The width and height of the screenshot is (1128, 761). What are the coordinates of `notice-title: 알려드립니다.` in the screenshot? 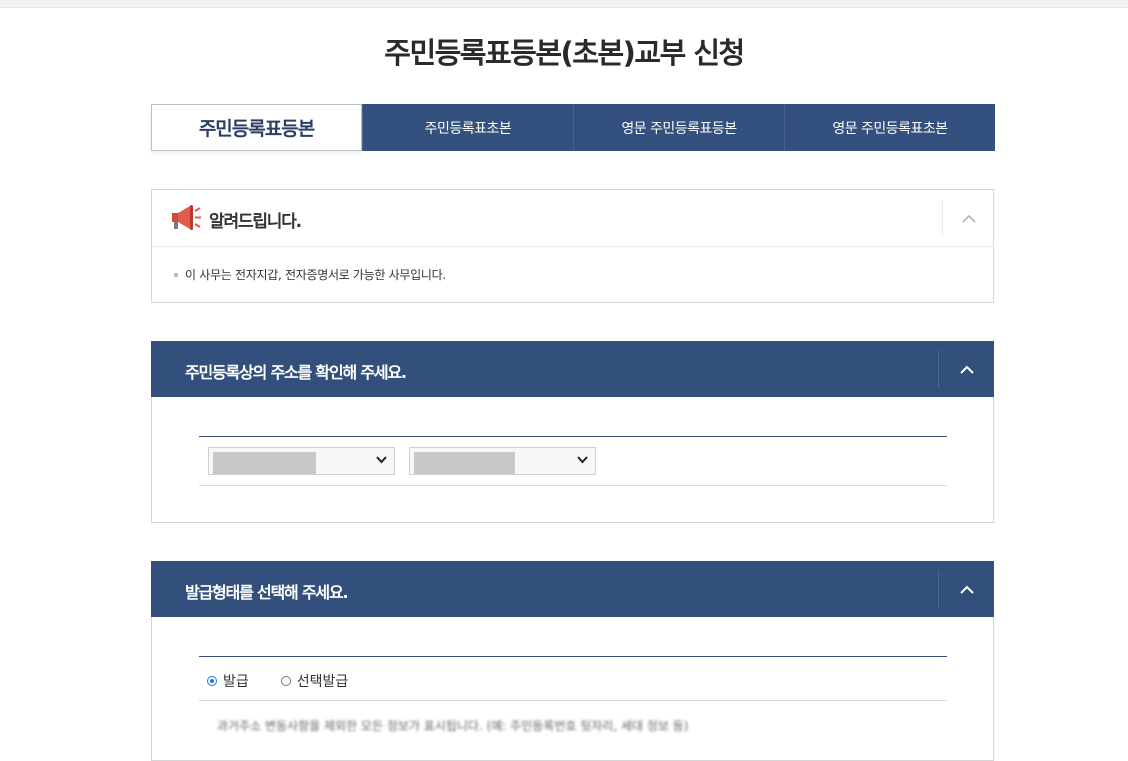 It's located at (255, 222).